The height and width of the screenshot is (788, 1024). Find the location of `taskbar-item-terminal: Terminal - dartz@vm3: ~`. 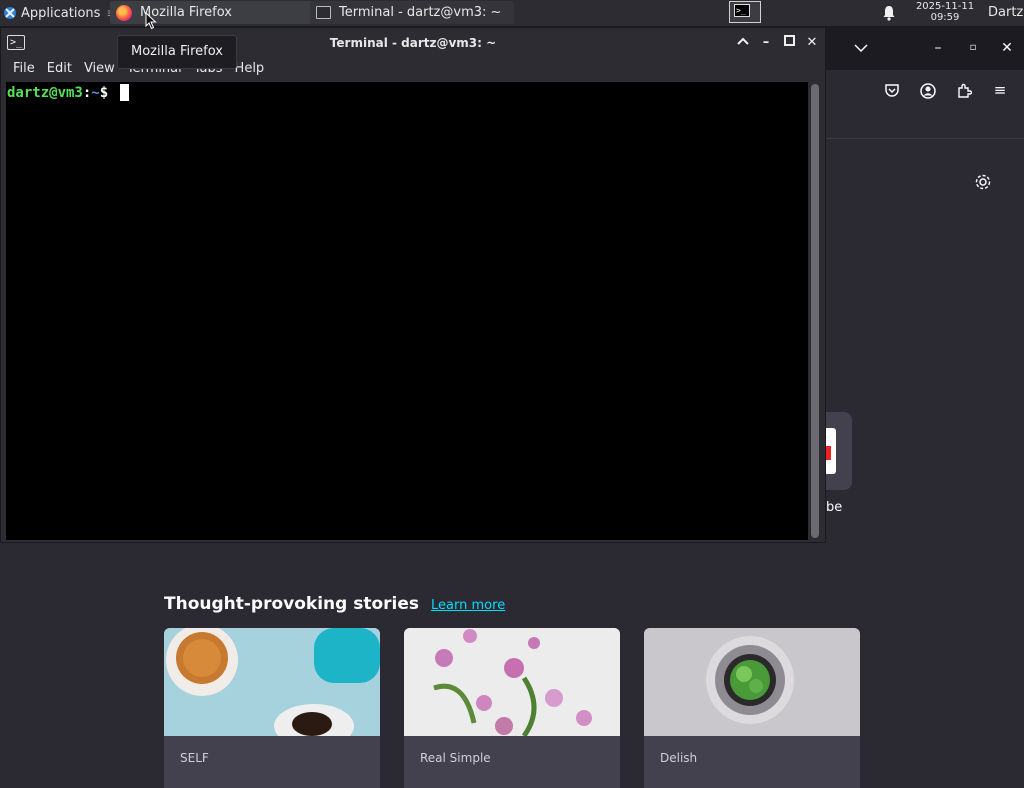

taskbar-item-terminal: Terminal - dartz@vm3: ~ is located at coordinates (412, 12).